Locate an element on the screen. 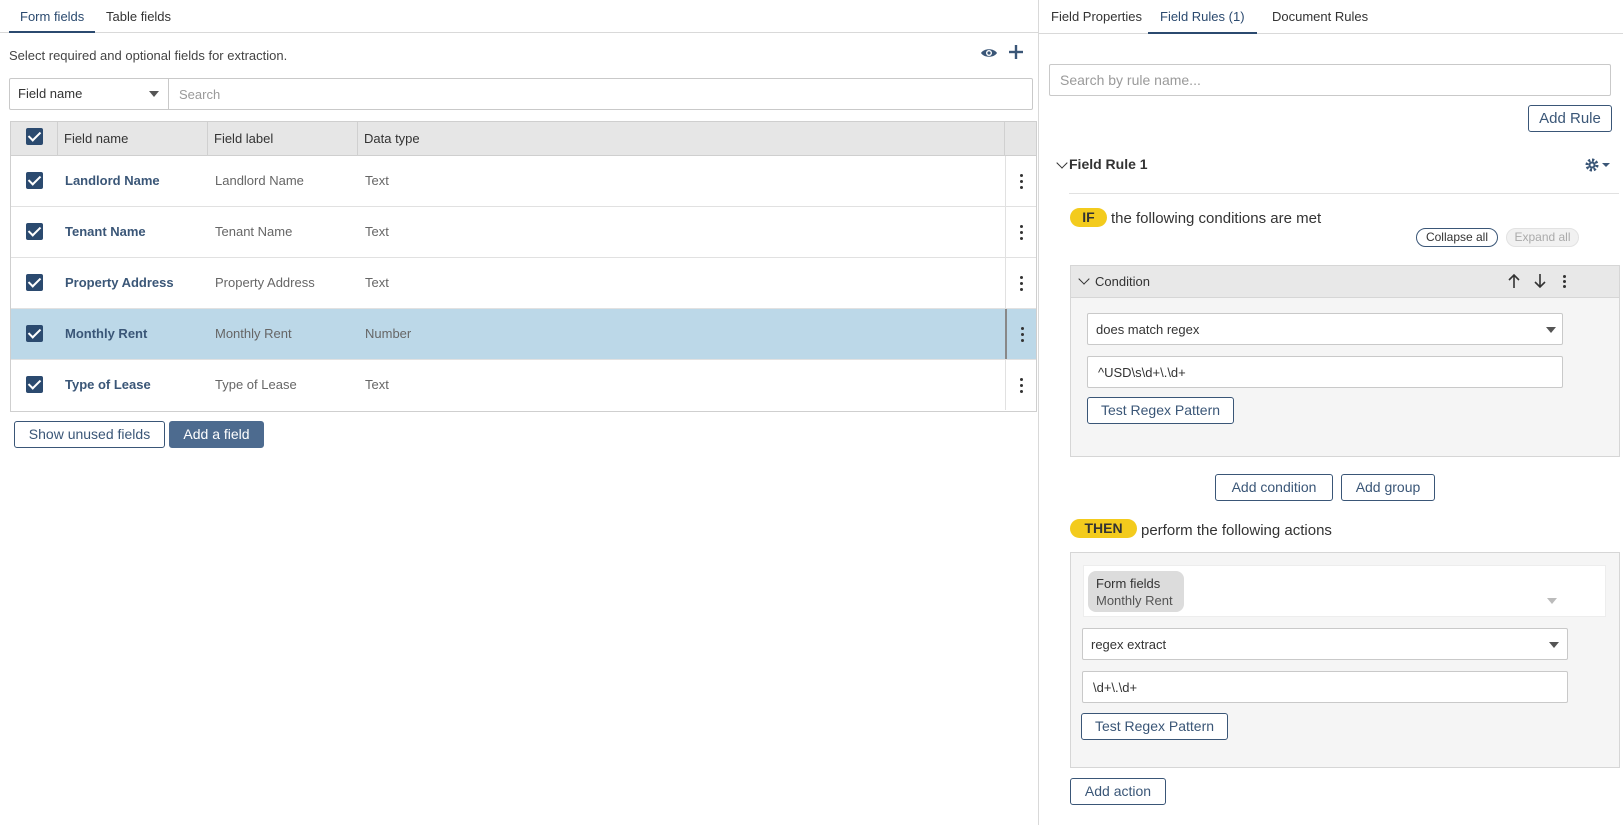  column-header-field-label: Field label is located at coordinates (283, 139).